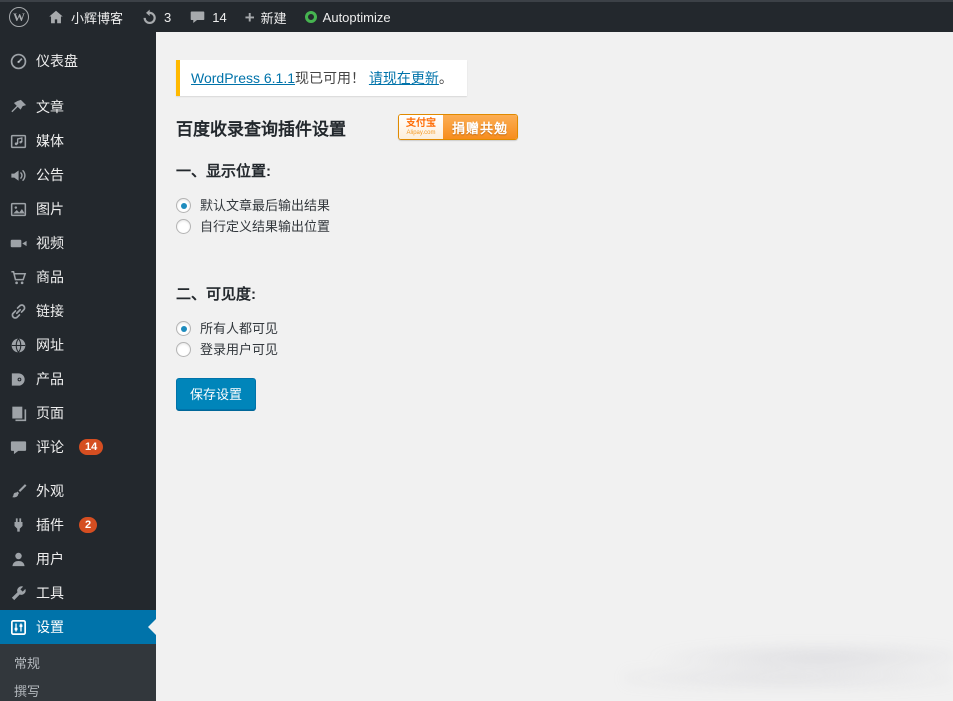 The width and height of the screenshot is (953, 701). Describe the element at coordinates (18, 311) in the screenshot. I see `link-icon` at that location.